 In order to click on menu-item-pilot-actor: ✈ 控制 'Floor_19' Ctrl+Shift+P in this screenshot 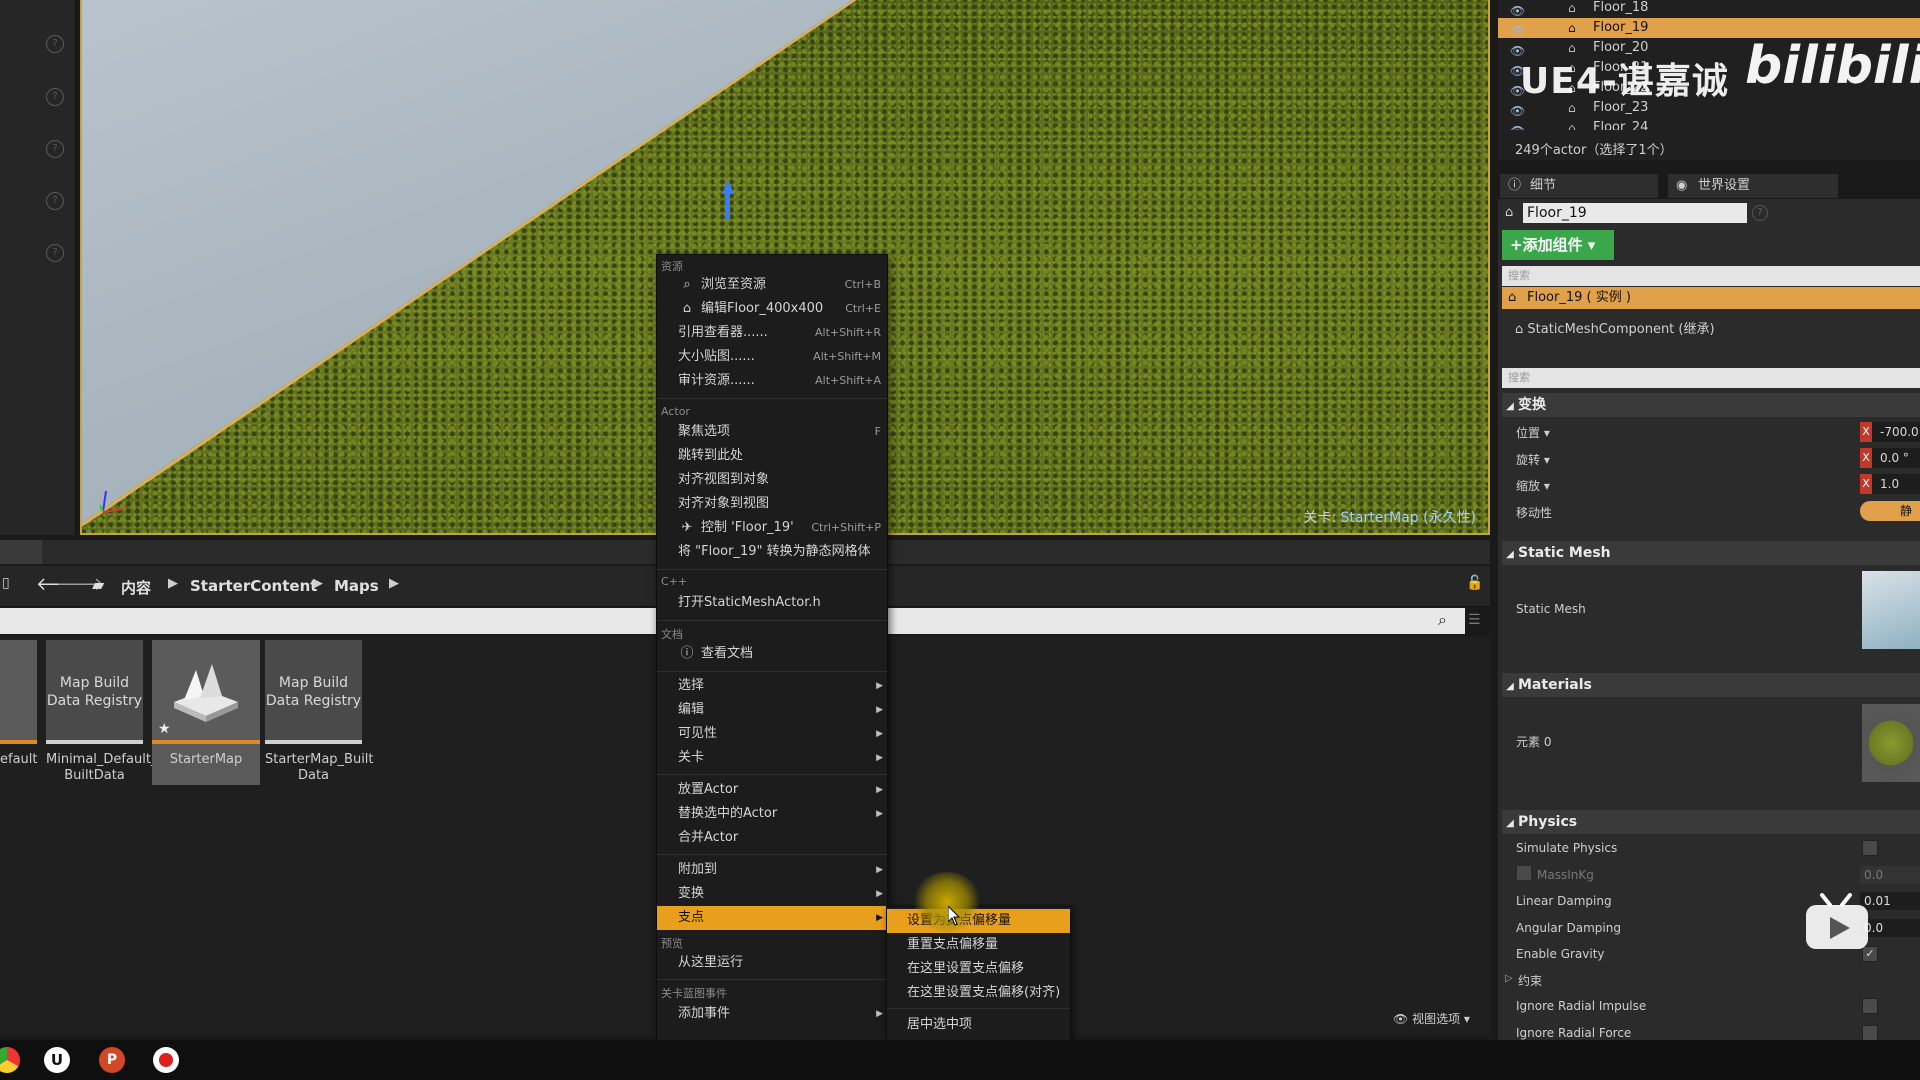, I will do `click(772, 528)`.